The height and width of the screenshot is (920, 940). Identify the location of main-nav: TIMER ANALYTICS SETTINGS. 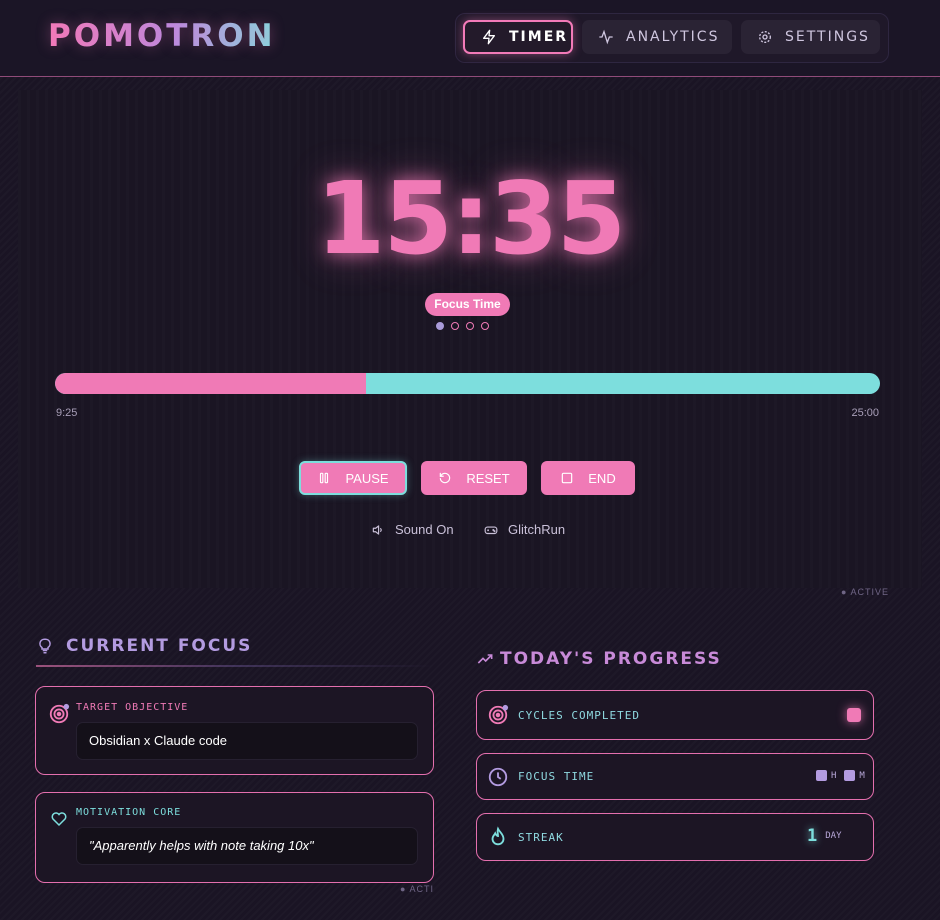
(672, 38).